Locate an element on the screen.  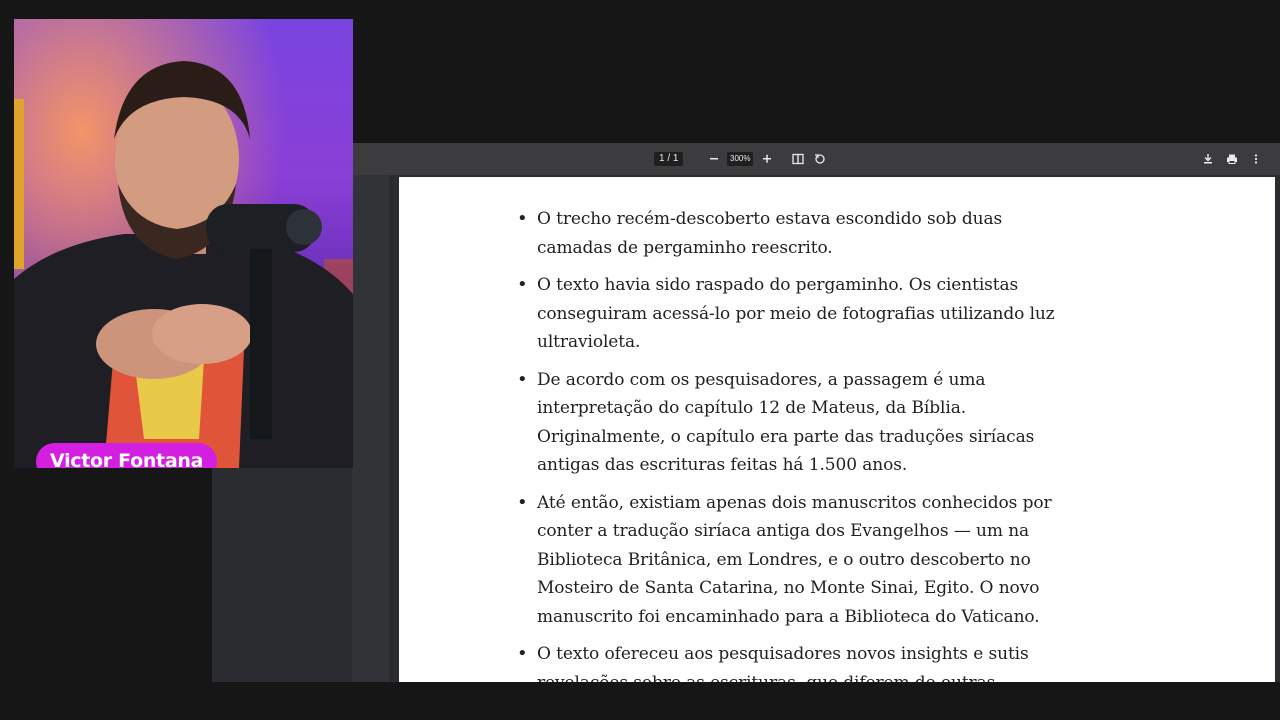
print-button is located at coordinates (1232, 159).